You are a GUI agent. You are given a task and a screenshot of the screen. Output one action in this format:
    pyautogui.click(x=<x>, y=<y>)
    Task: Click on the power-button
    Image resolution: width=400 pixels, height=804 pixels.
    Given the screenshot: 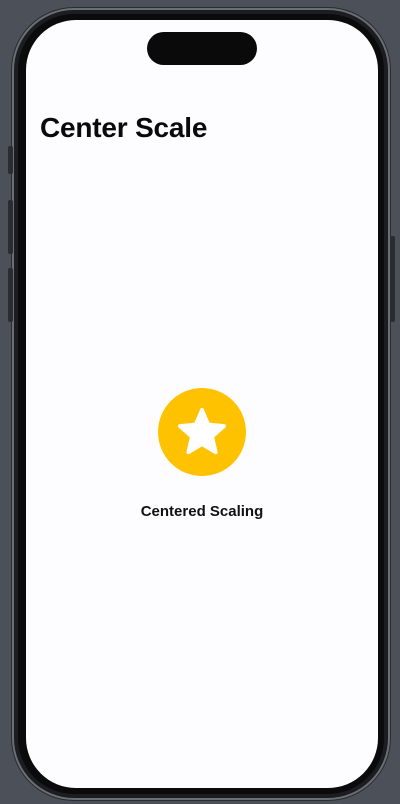 What is the action you would take?
    pyautogui.click(x=392, y=279)
    